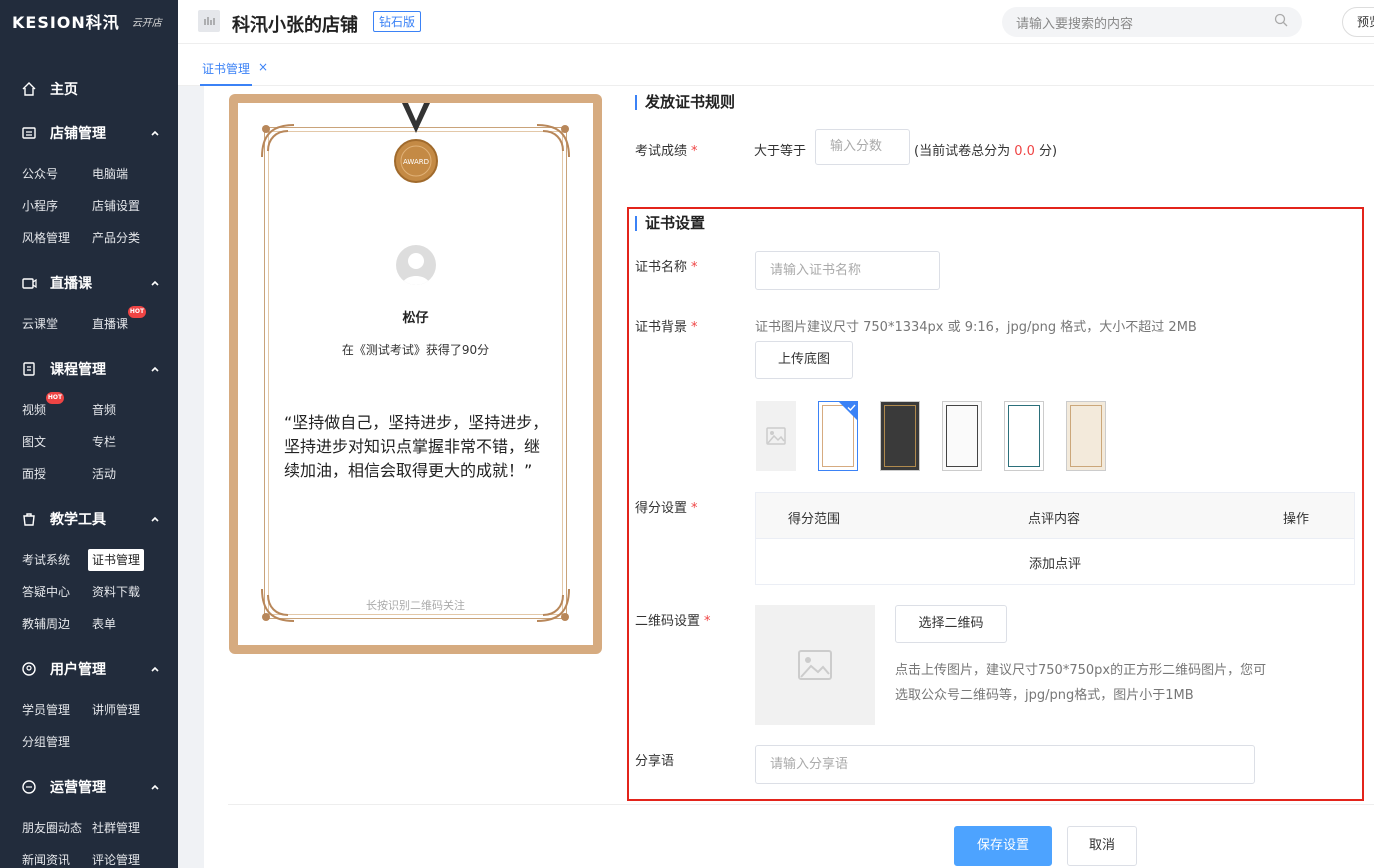  Describe the element at coordinates (1055, 562) in the screenshot. I see `add-comment-button: 添加点评` at that location.